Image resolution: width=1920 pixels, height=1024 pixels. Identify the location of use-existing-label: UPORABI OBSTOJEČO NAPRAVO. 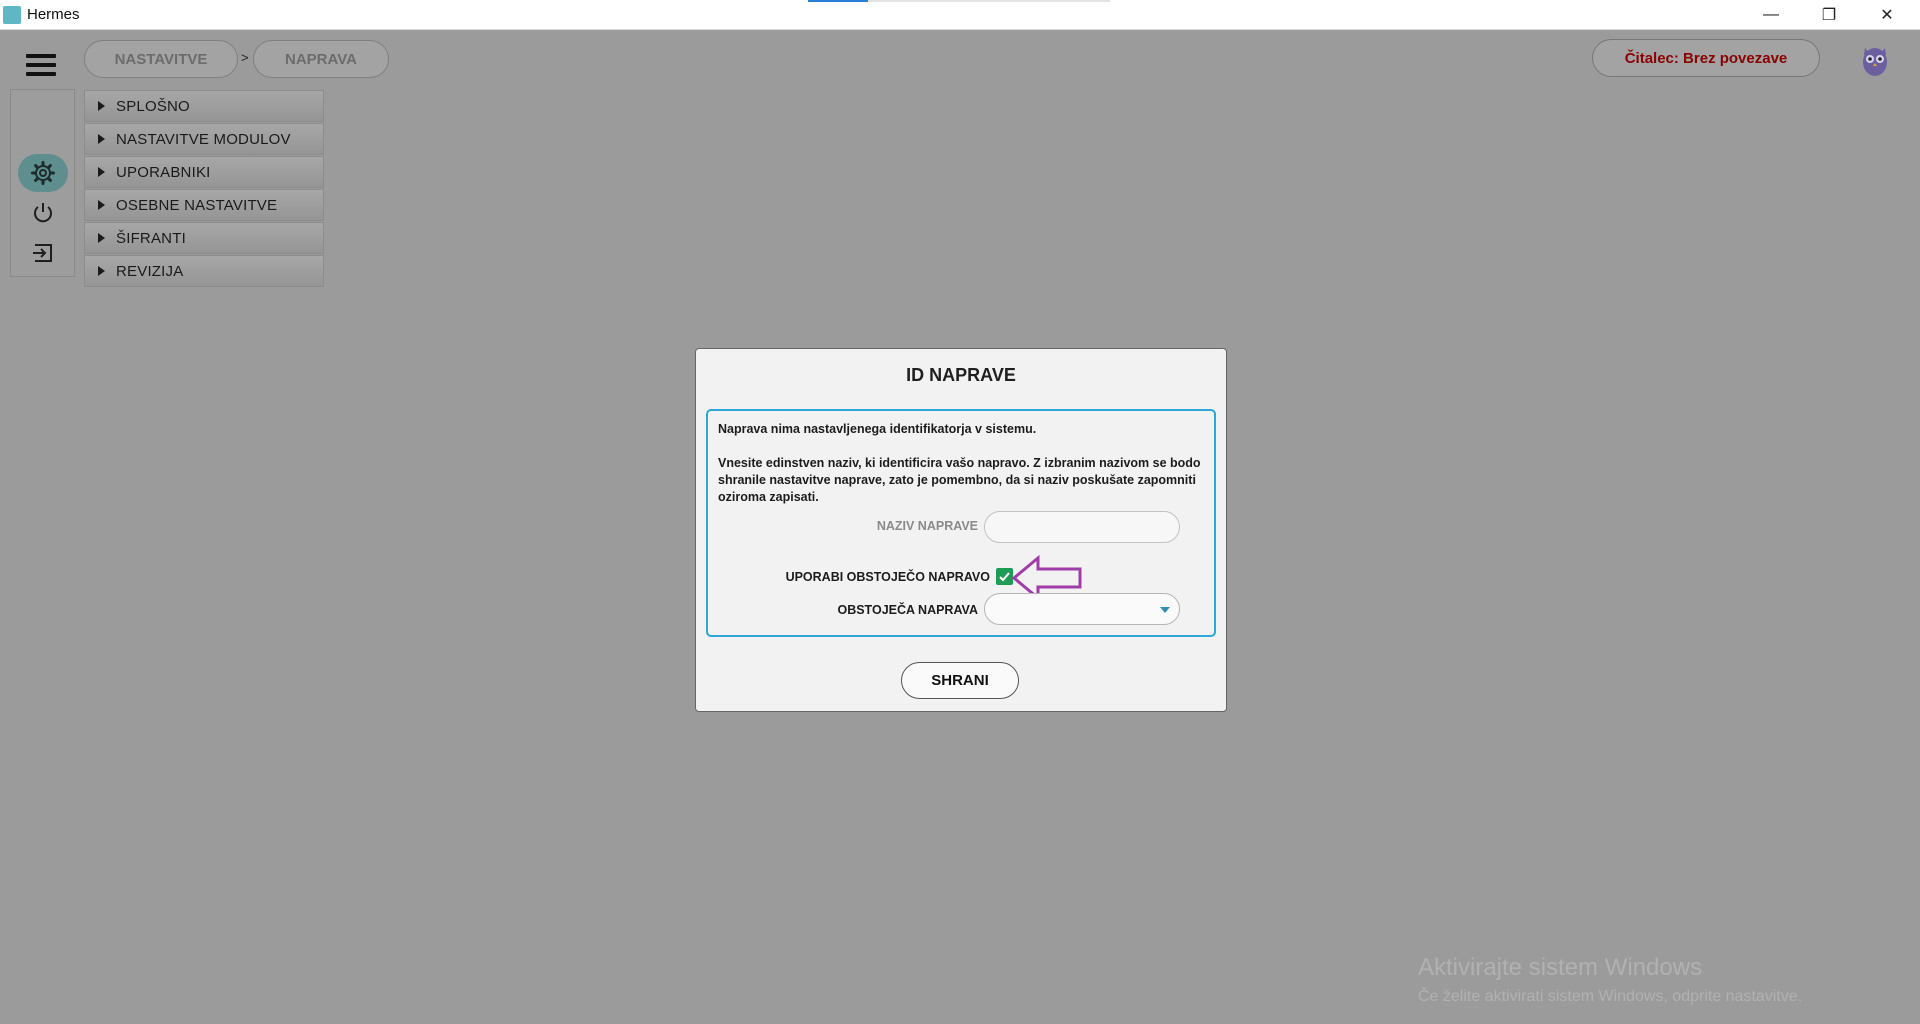
(887, 577).